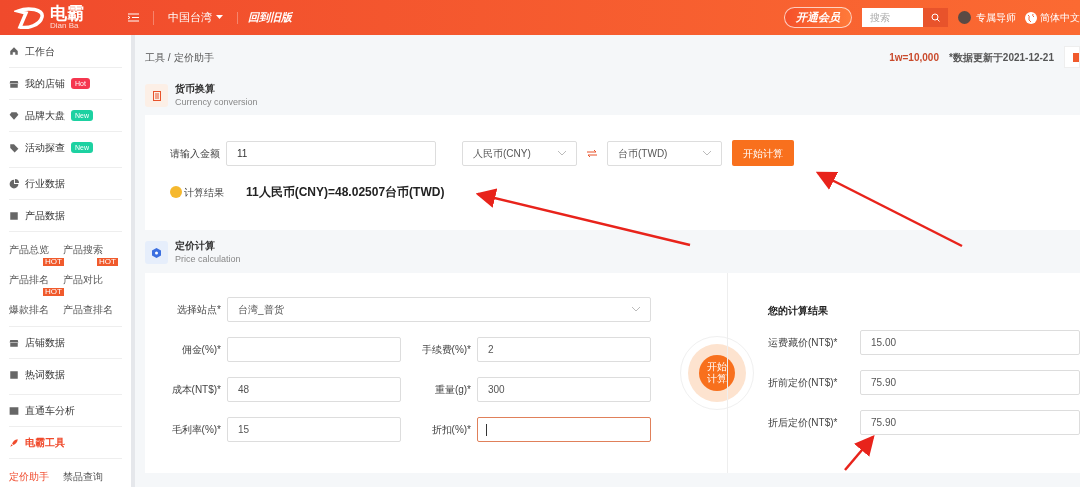  I want to click on menu-icon, so click(133, 17).